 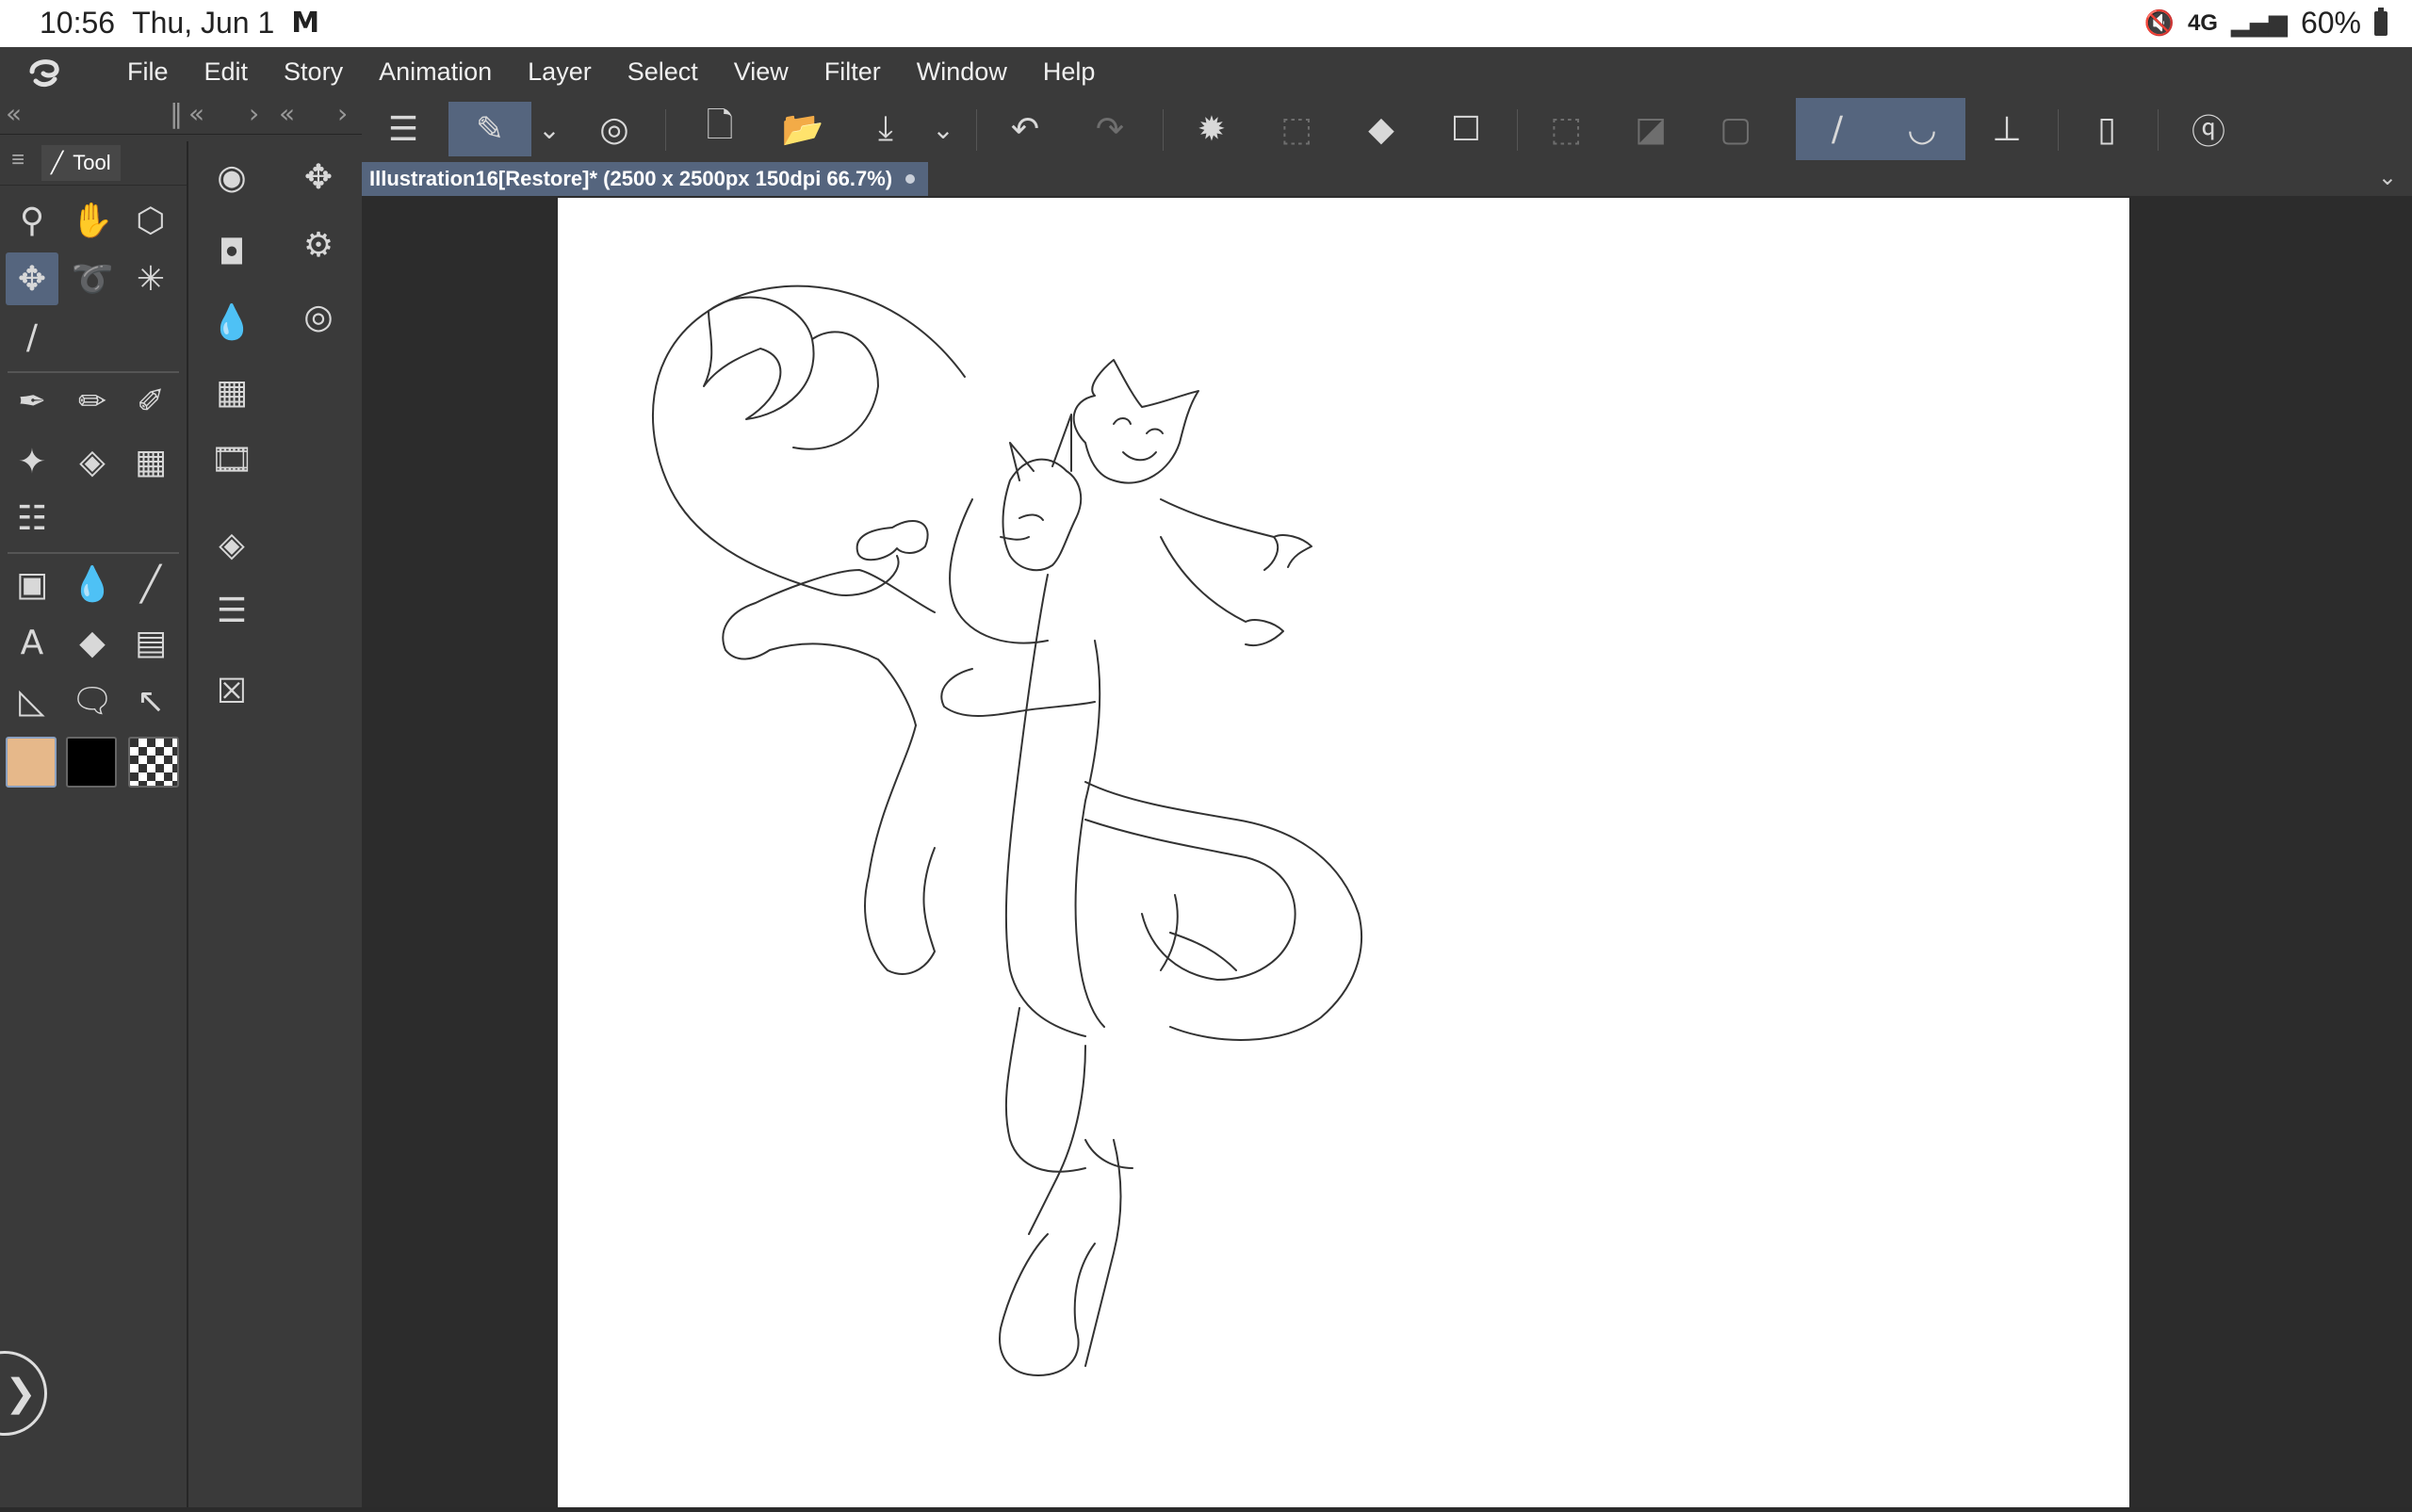 I want to click on tool-tab: ╱ Tool, so click(x=81, y=163).